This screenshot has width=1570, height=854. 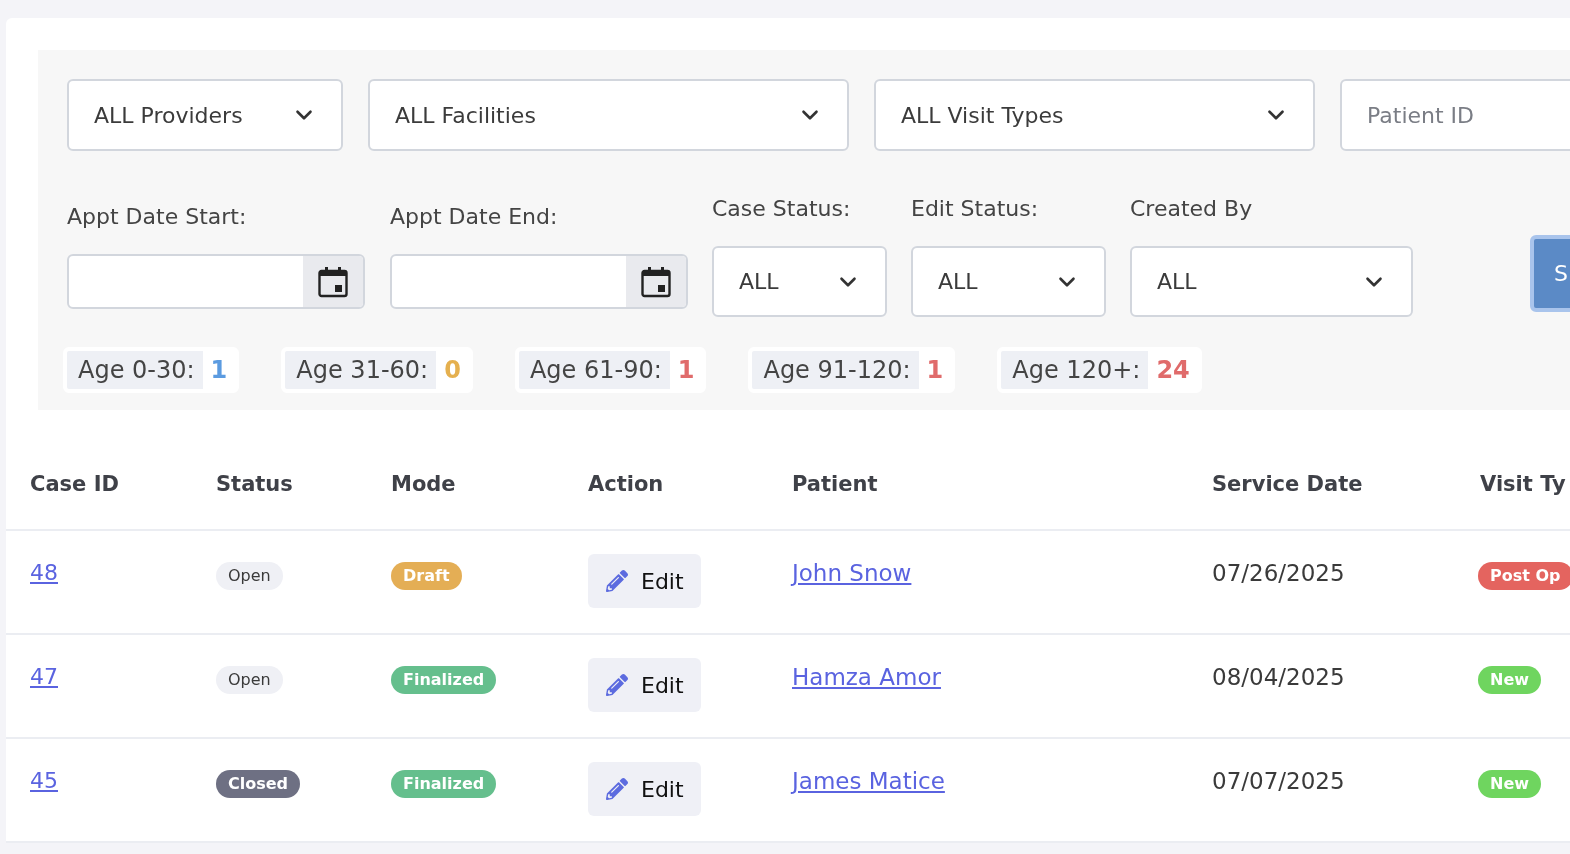 I want to click on dropdown: ALL Facilities, so click(x=608, y=115).